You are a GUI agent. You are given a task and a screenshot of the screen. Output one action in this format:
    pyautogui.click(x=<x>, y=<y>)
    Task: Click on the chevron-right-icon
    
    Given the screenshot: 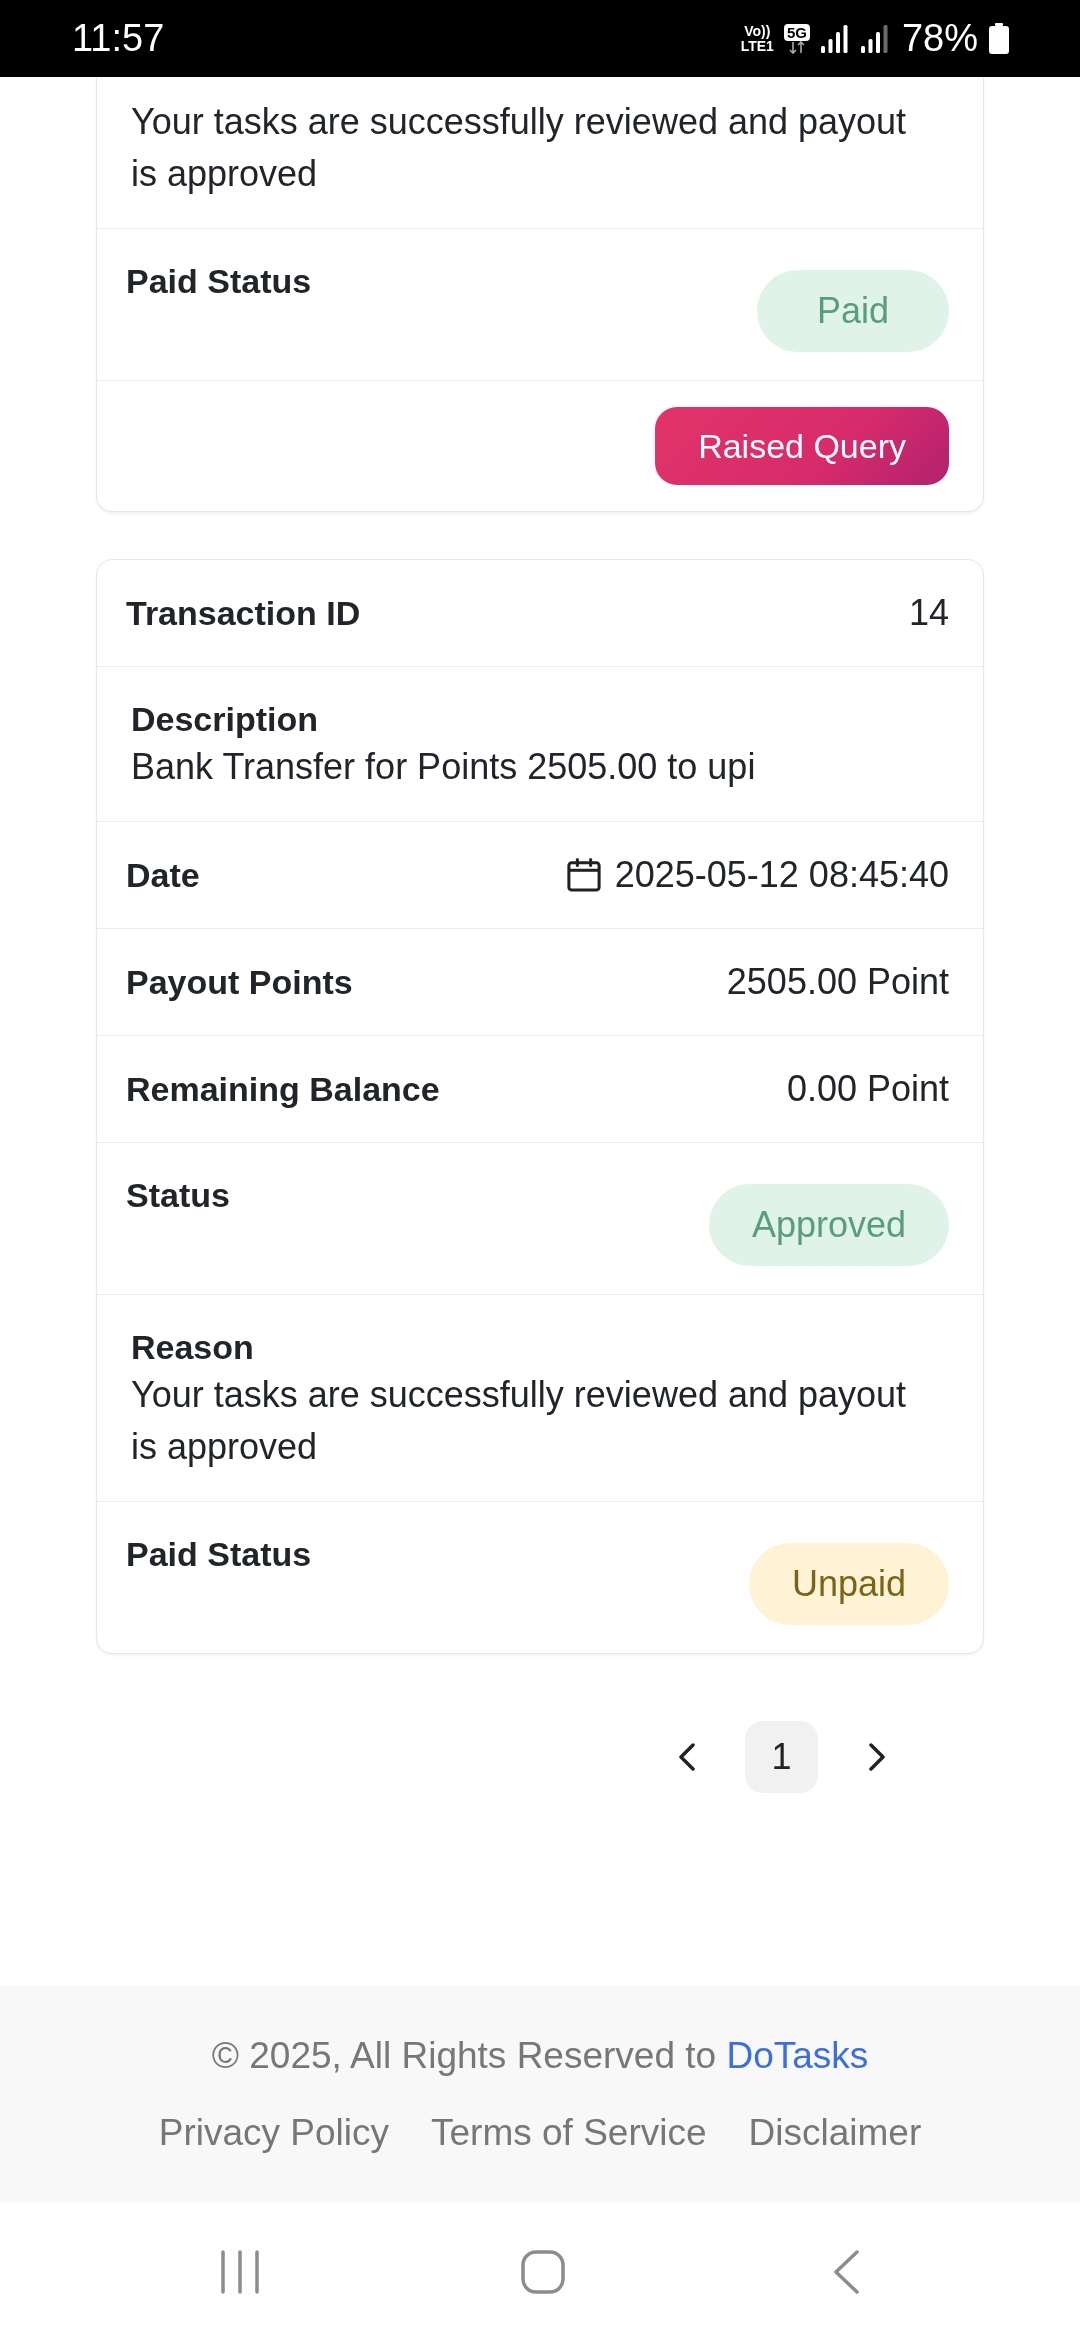 What is the action you would take?
    pyautogui.click(x=876, y=1757)
    